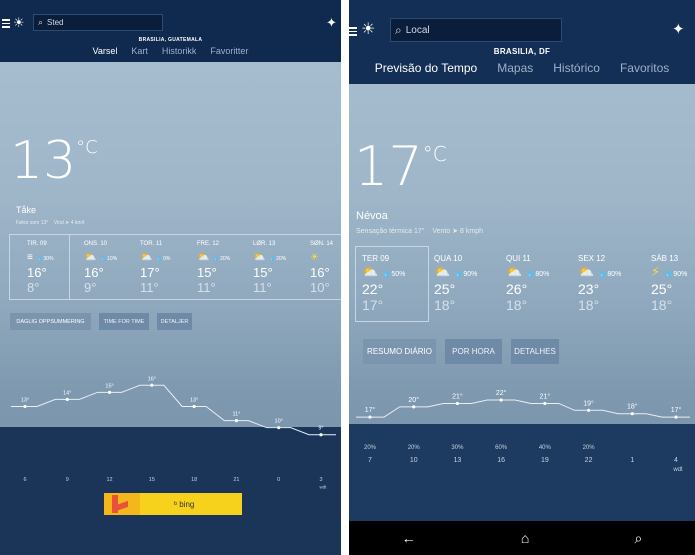 The image size is (695, 555). What do you see at coordinates (174, 321) in the screenshot?
I see `details-button: DETALJER` at bounding box center [174, 321].